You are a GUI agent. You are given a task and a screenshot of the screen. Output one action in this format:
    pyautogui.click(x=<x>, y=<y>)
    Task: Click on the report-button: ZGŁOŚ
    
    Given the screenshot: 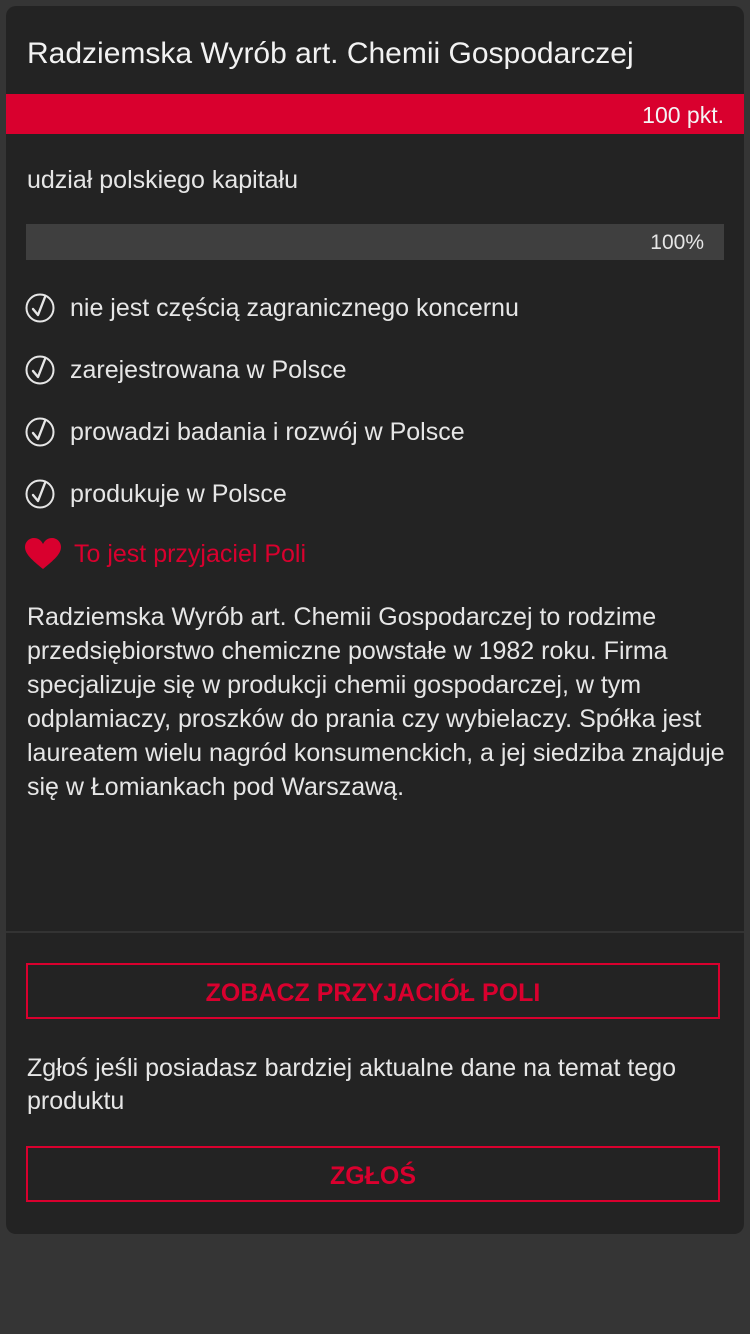 What is the action you would take?
    pyautogui.click(x=373, y=1174)
    